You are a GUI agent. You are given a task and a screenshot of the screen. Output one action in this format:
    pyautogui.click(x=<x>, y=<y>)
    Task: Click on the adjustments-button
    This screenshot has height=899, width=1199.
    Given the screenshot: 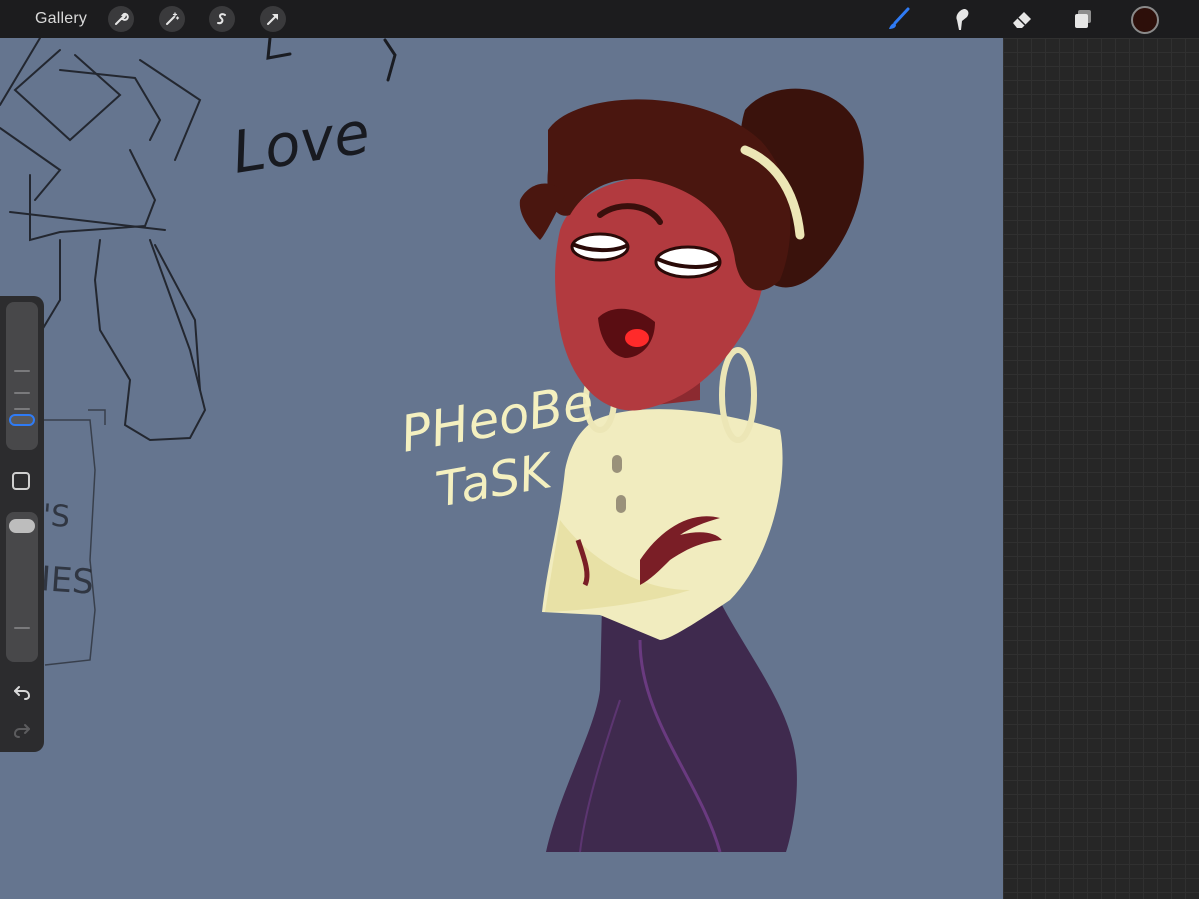 What is the action you would take?
    pyautogui.click(x=172, y=19)
    